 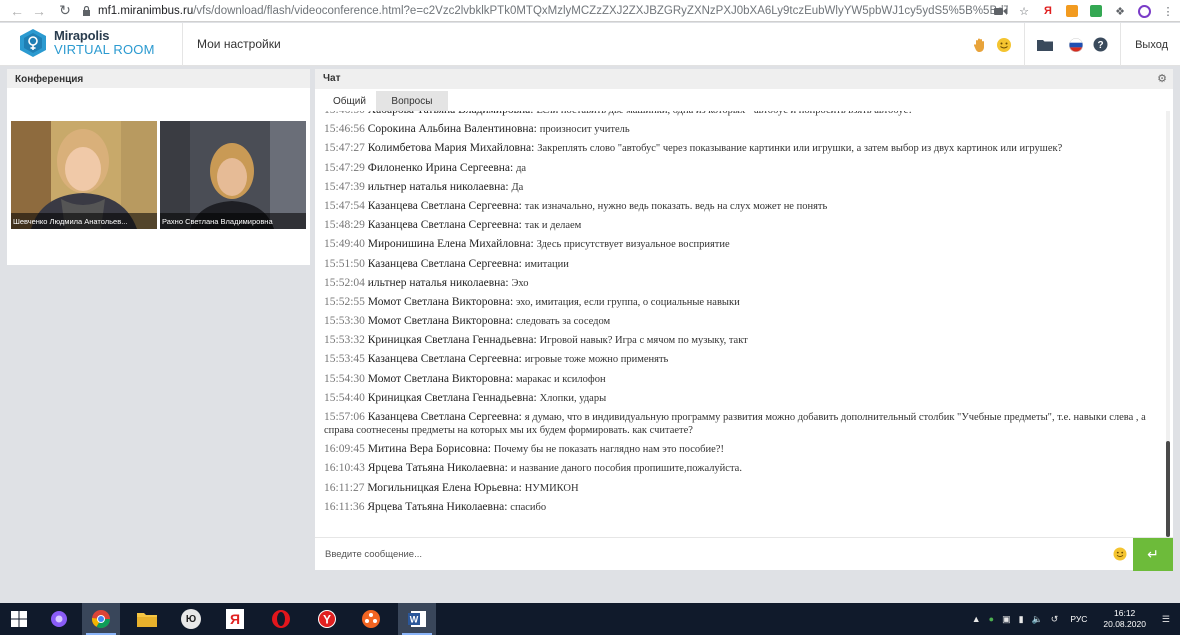 What do you see at coordinates (444, 263) in the screenshot?
I see `message-author: Казанцева Светлана Сергеевна:` at bounding box center [444, 263].